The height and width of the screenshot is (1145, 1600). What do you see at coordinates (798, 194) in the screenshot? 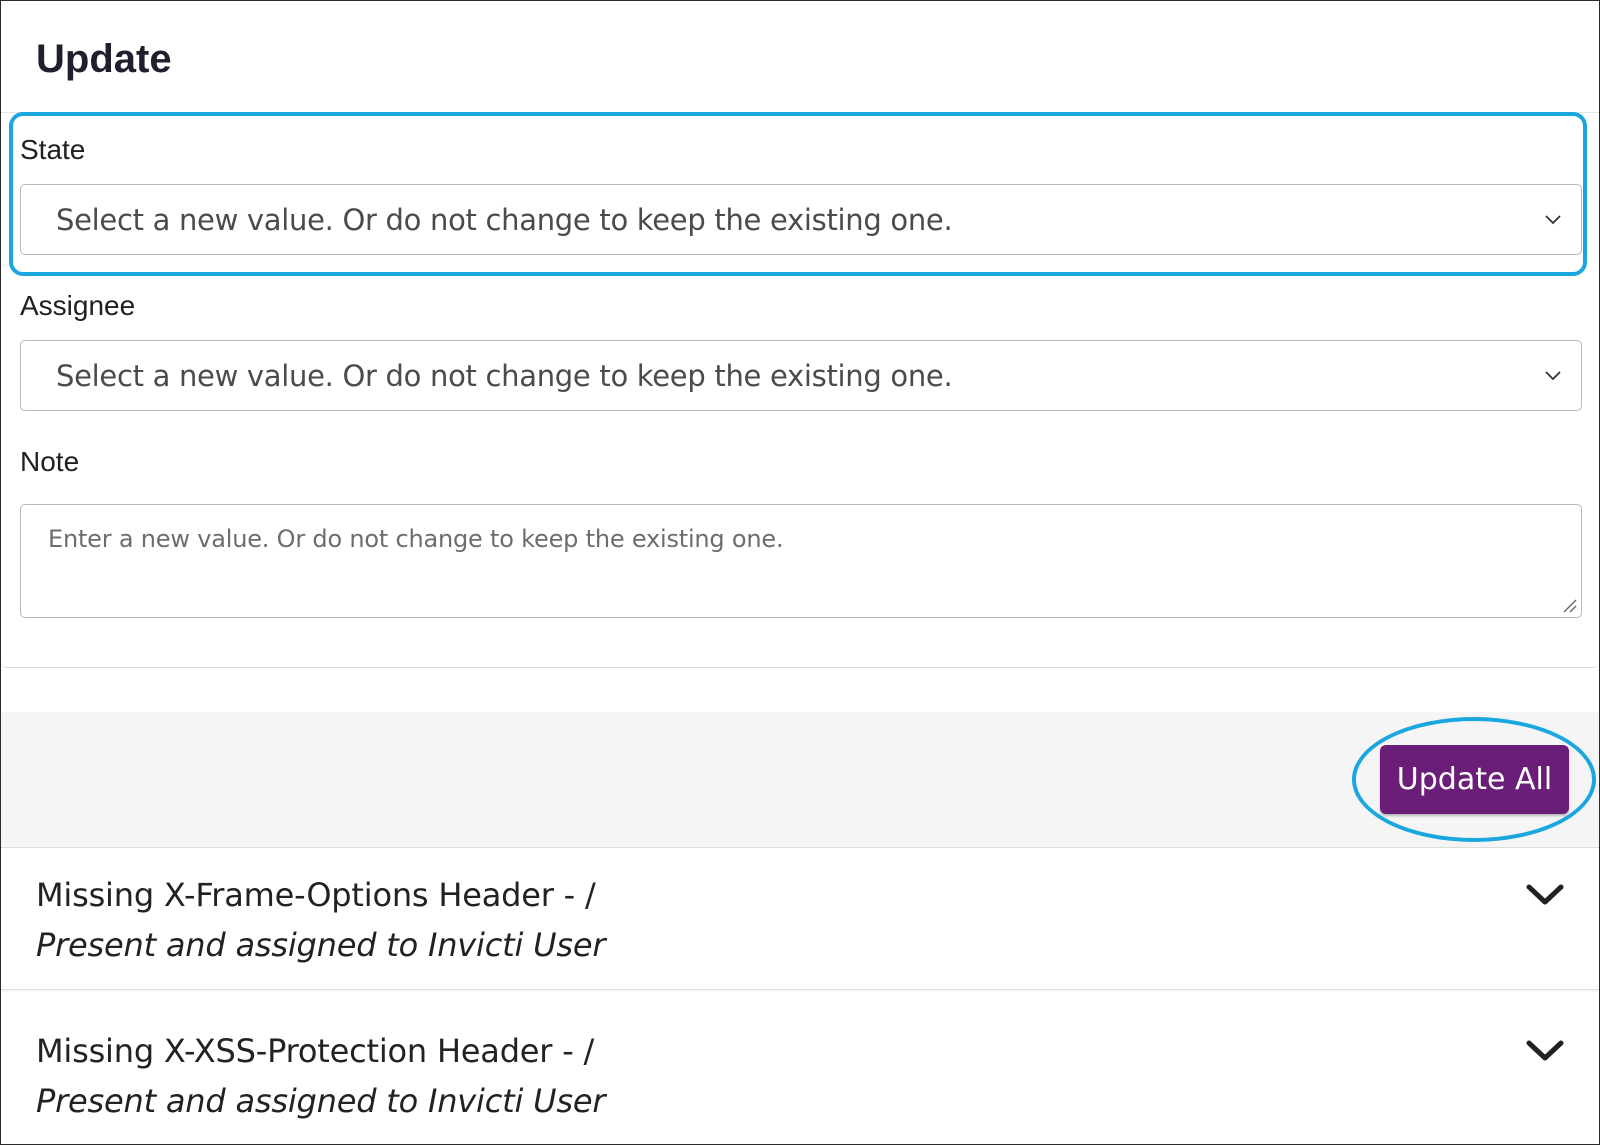
I see `state-highlight-outline` at bounding box center [798, 194].